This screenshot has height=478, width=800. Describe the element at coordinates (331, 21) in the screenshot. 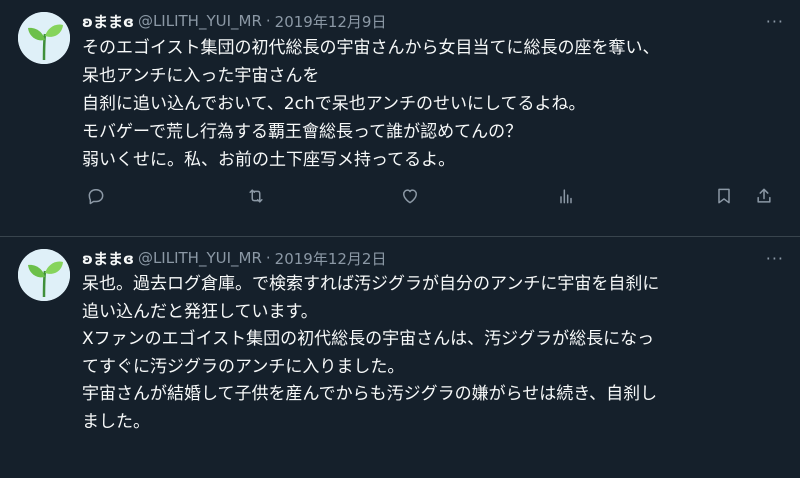

I see `tweet-date: 2019年12月9日` at that location.